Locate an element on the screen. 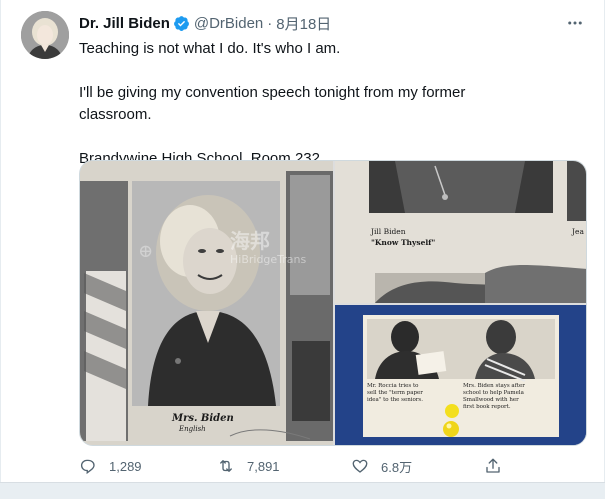 The width and height of the screenshot is (605, 499). reply-icon is located at coordinates (87, 467).